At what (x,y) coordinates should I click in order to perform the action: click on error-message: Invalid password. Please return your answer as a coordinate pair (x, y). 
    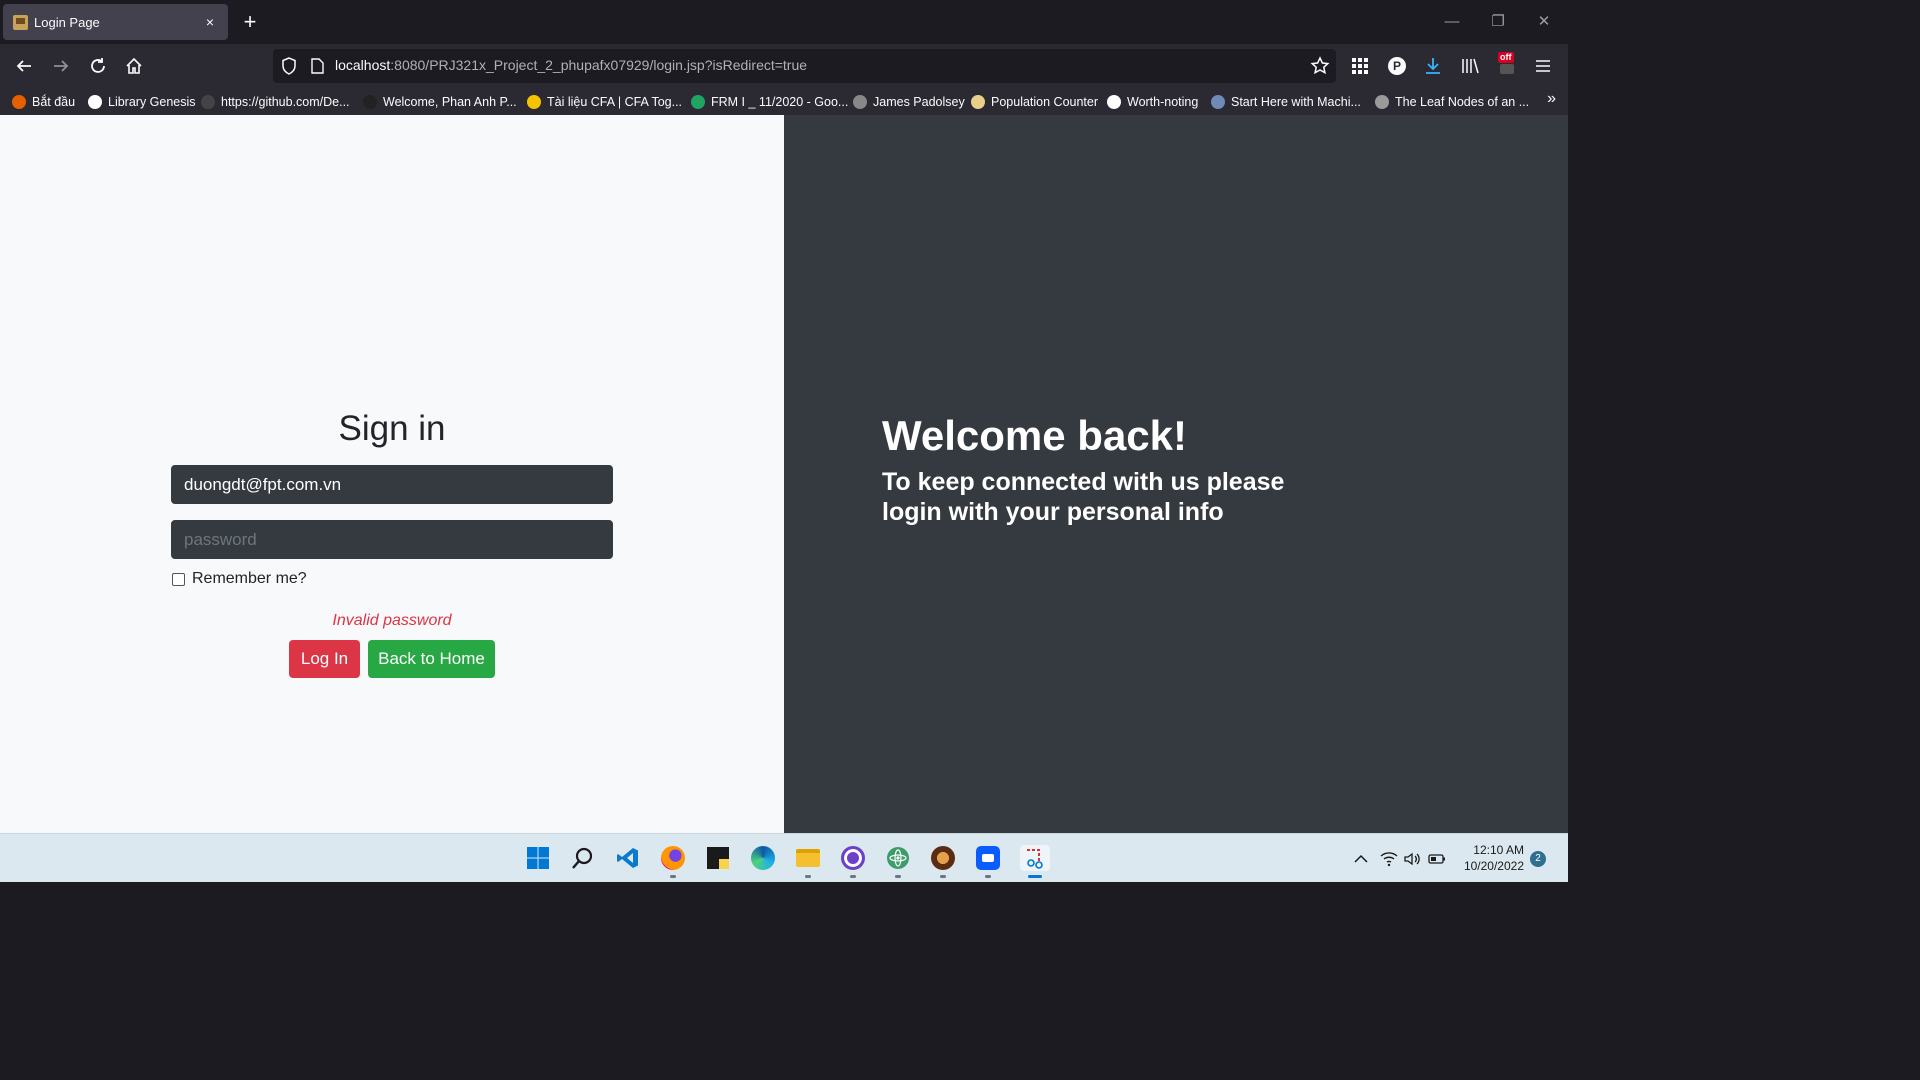
    Looking at the image, I should click on (392, 620).